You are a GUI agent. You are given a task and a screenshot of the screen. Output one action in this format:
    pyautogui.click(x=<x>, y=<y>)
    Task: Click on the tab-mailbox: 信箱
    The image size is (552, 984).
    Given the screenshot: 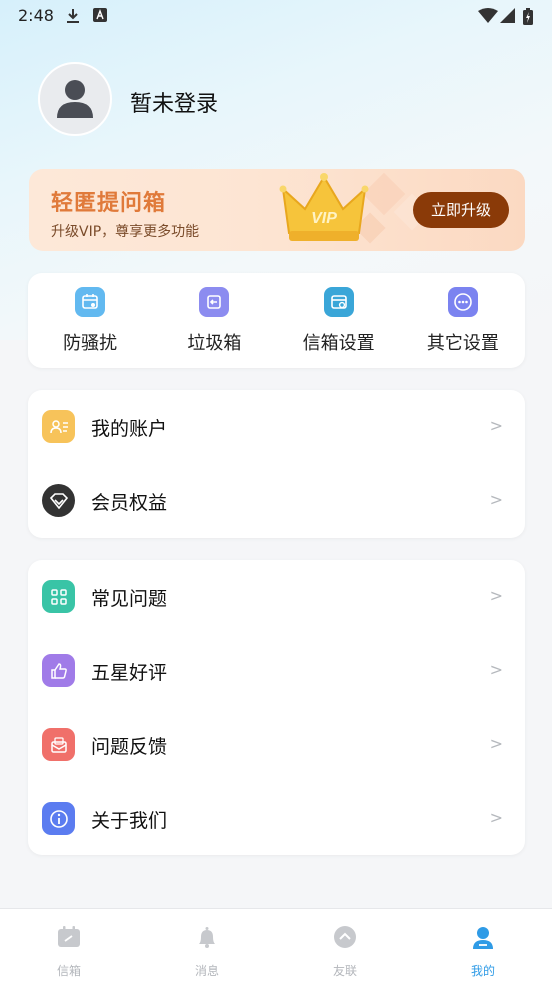 What is the action you would take?
    pyautogui.click(x=69, y=946)
    